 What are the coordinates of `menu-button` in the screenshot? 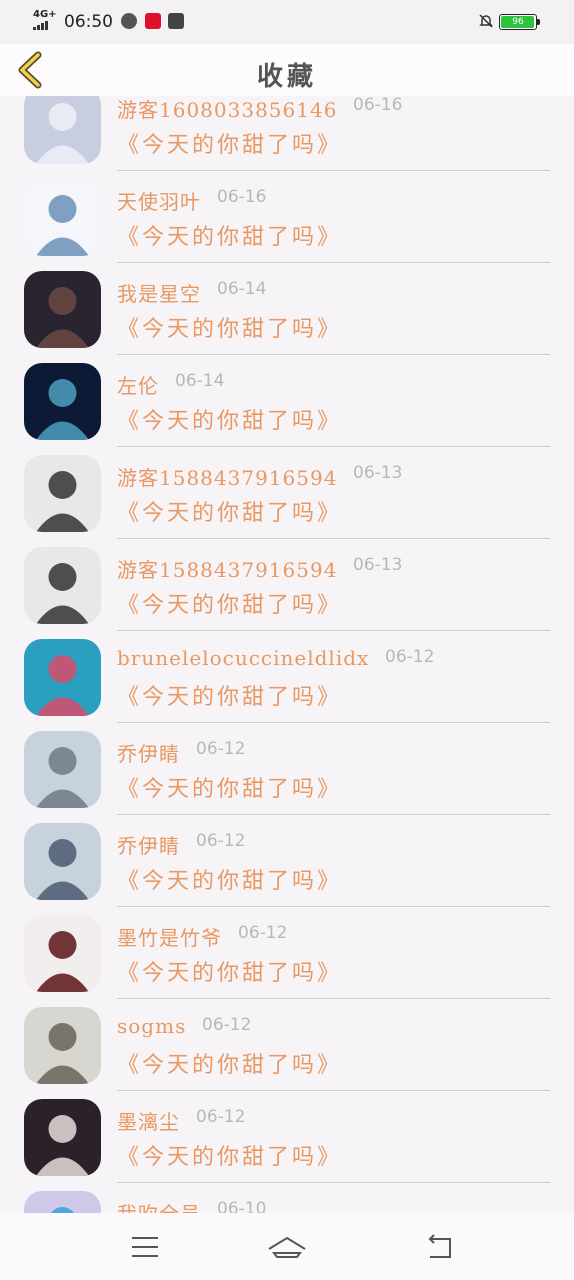 It's located at (144, 1247).